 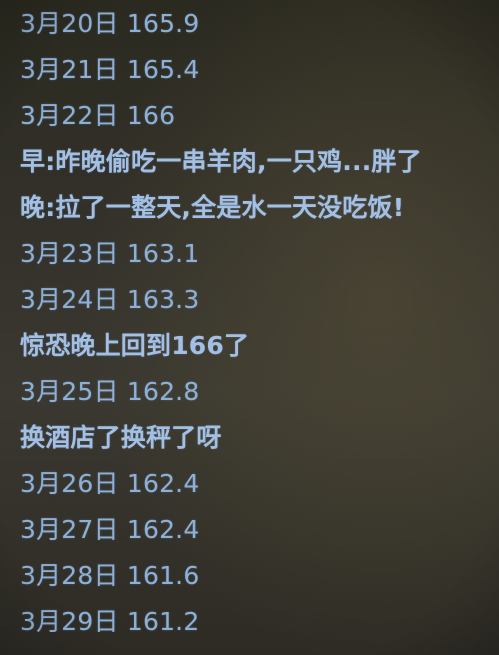 I want to click on log-entry-note: 早:昨晚偷吃一串羊肉,一只鸡...胖了, so click(x=221, y=161).